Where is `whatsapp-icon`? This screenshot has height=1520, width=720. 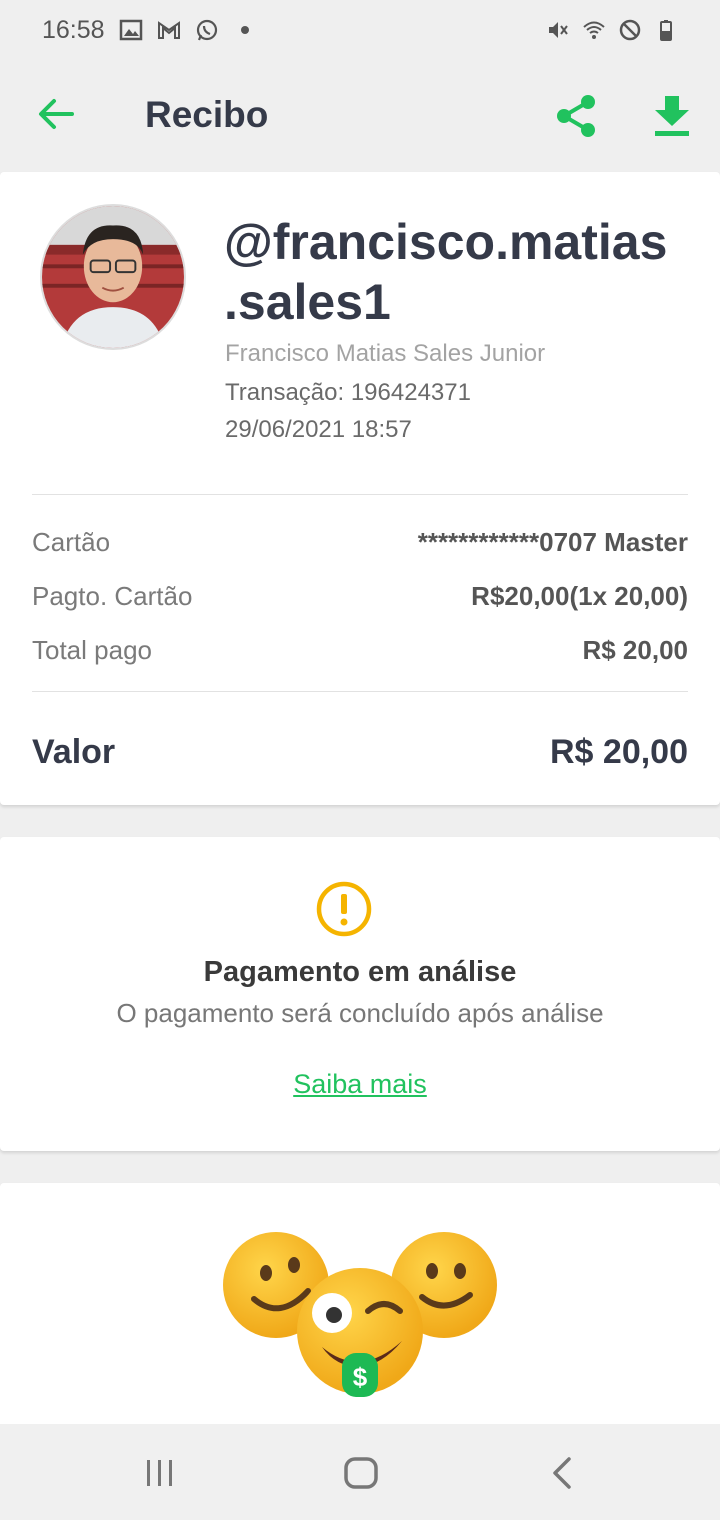
whatsapp-icon is located at coordinates (207, 30).